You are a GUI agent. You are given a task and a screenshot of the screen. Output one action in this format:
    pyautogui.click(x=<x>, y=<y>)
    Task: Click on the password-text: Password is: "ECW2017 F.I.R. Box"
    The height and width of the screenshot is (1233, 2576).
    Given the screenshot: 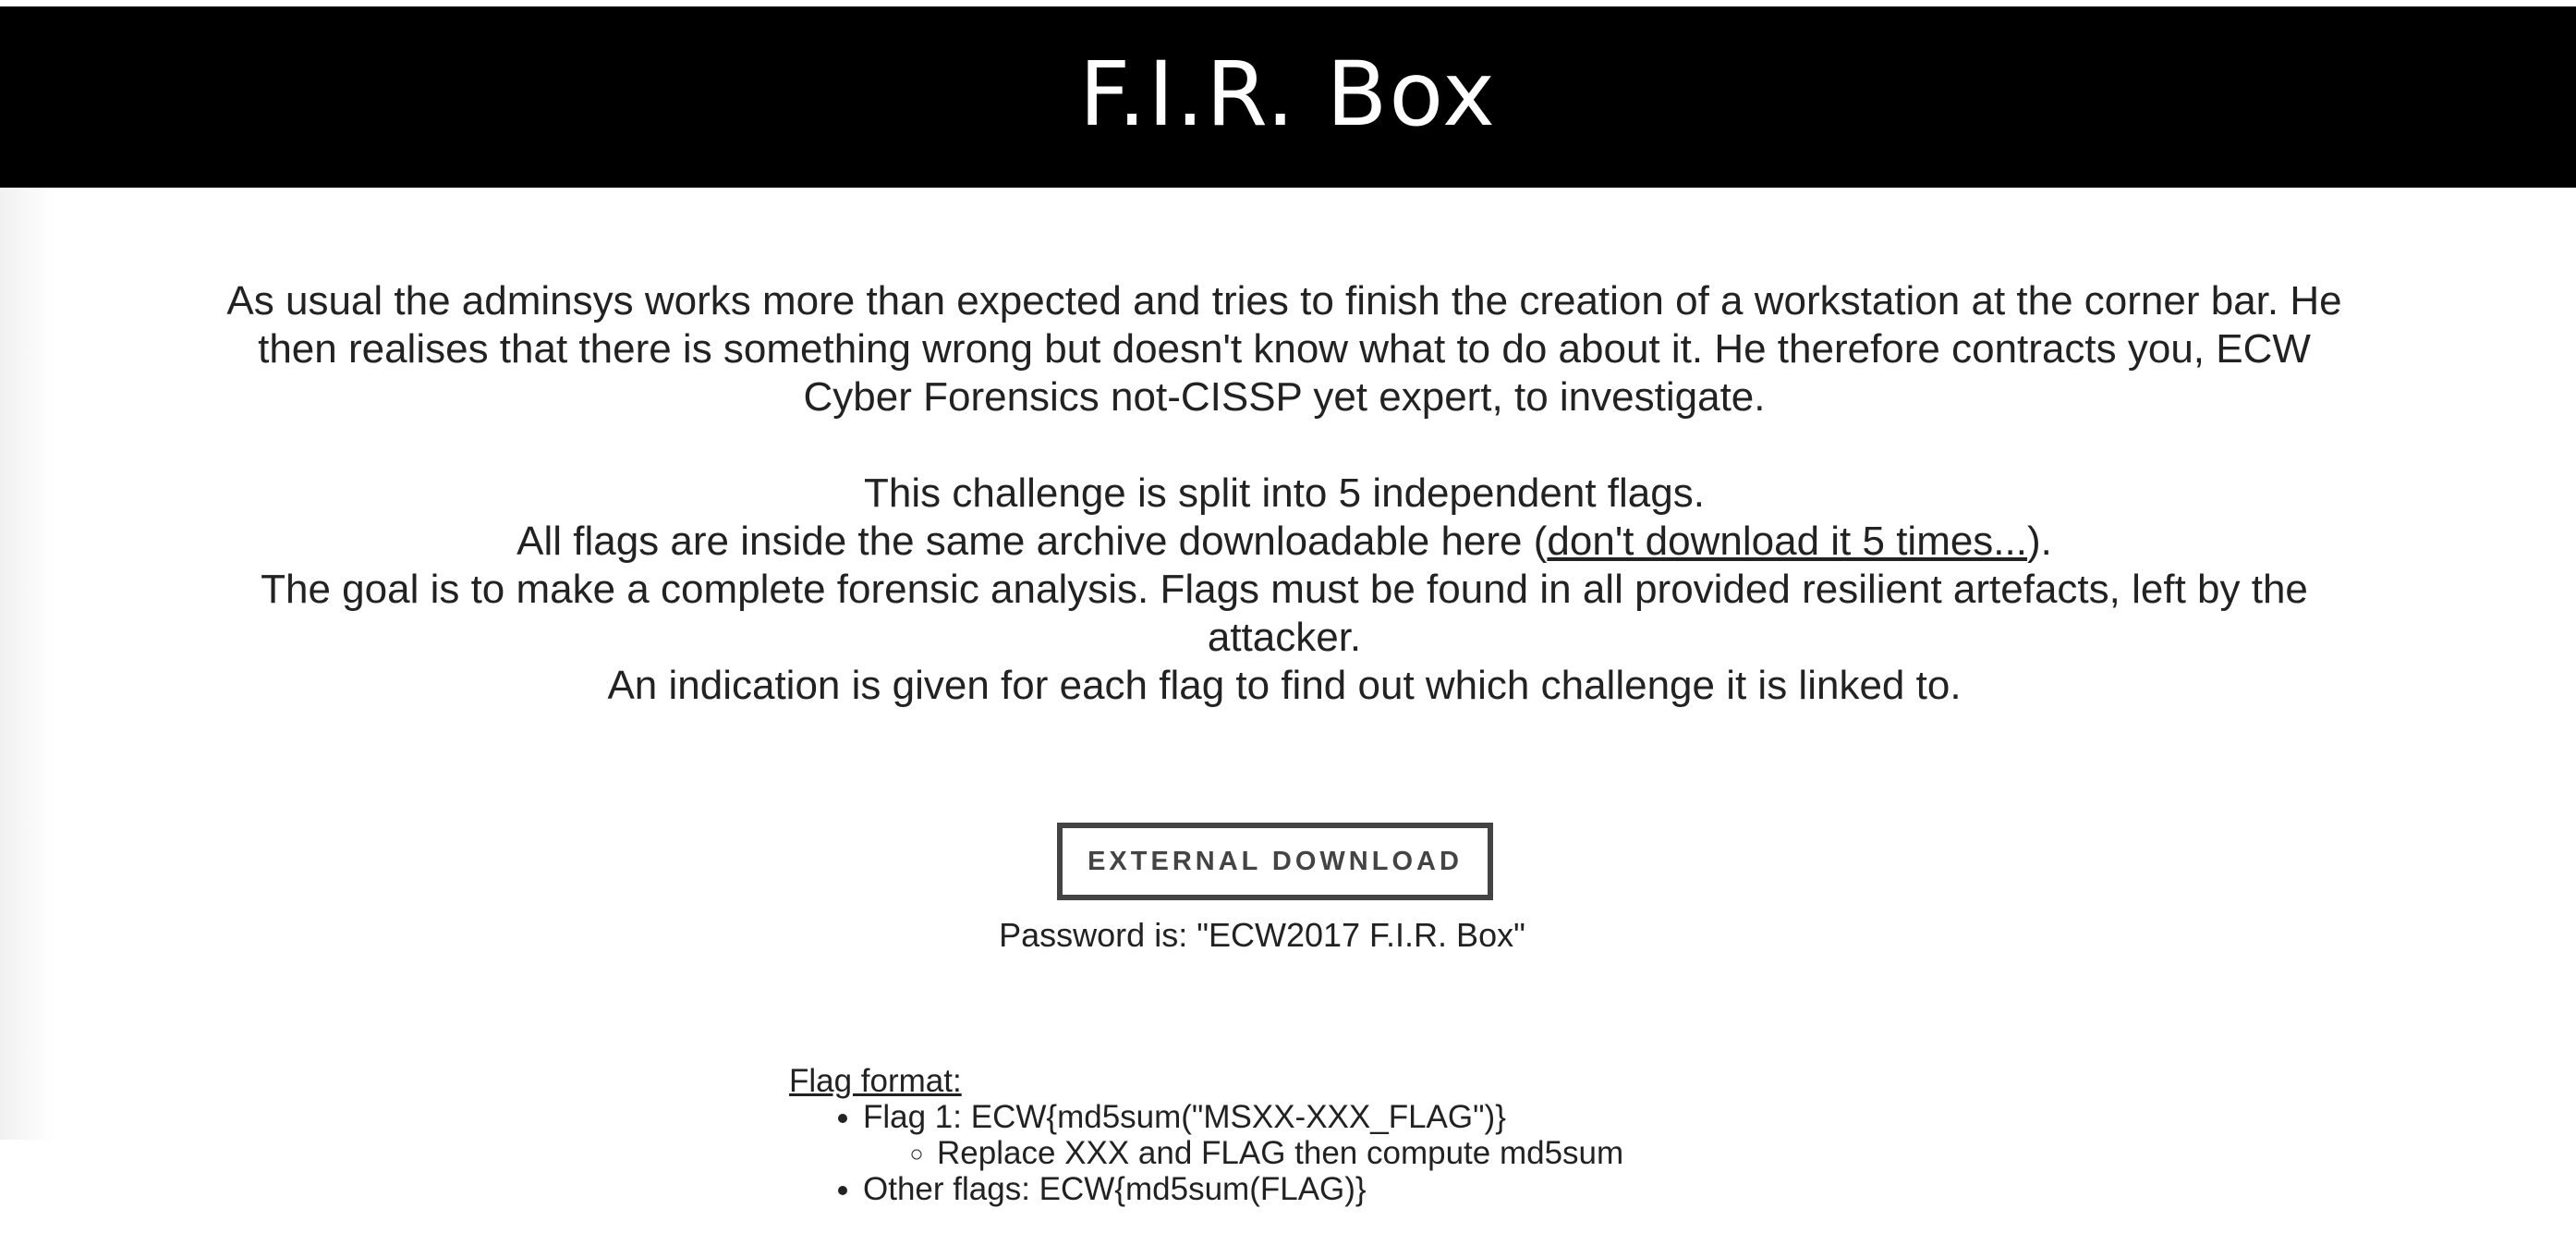 What is the action you would take?
    pyautogui.click(x=1262, y=935)
    